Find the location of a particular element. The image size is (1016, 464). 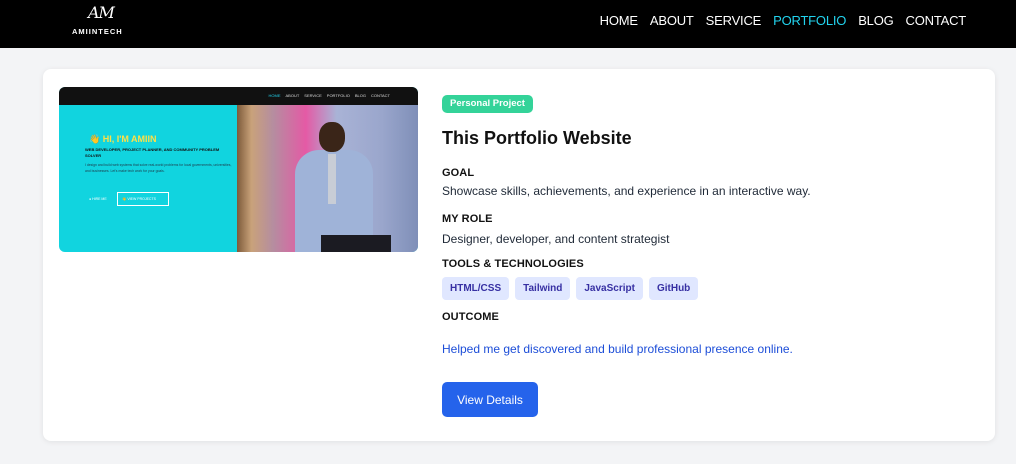

thumbnail-nav-item: HOME is located at coordinates (274, 95).